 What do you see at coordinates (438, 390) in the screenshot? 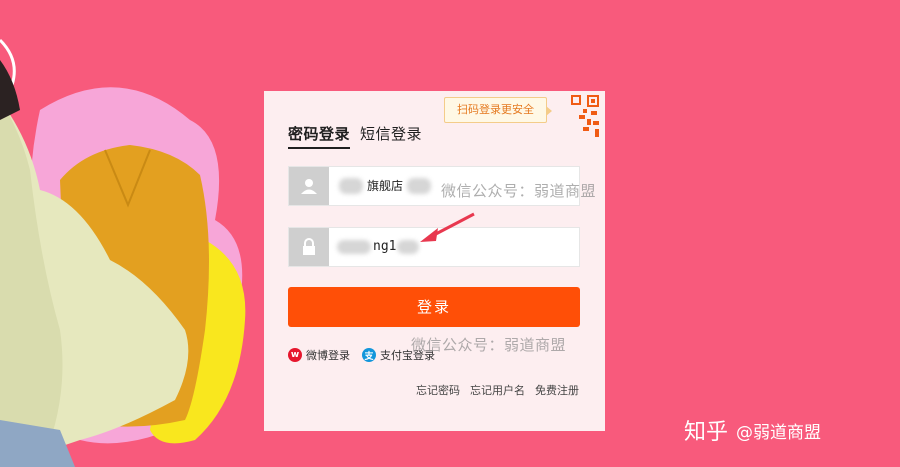
I see `forgot-password-link: 忘记密码` at bounding box center [438, 390].